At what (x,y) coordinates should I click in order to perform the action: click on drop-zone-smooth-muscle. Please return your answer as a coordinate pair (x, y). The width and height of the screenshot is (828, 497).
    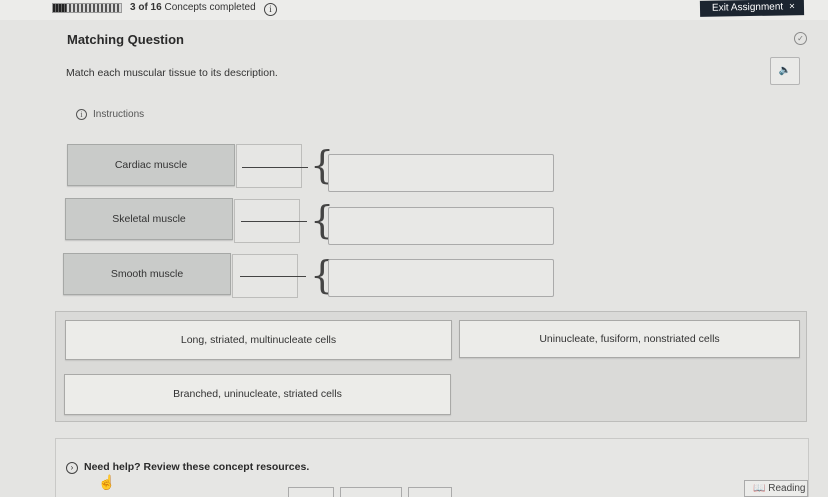
    Looking at the image, I should click on (441, 278).